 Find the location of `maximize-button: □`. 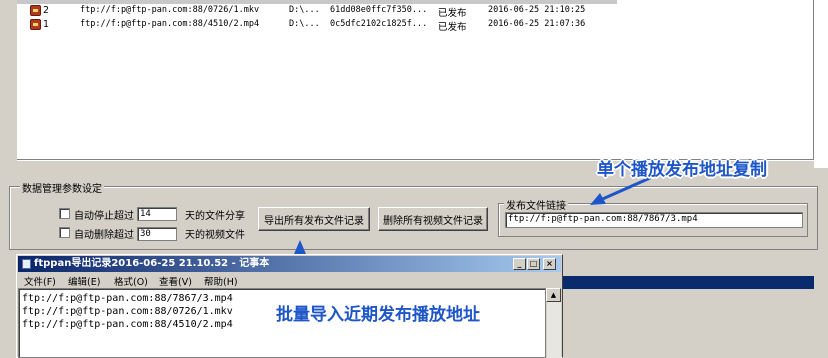

maximize-button: □ is located at coordinates (533, 264).